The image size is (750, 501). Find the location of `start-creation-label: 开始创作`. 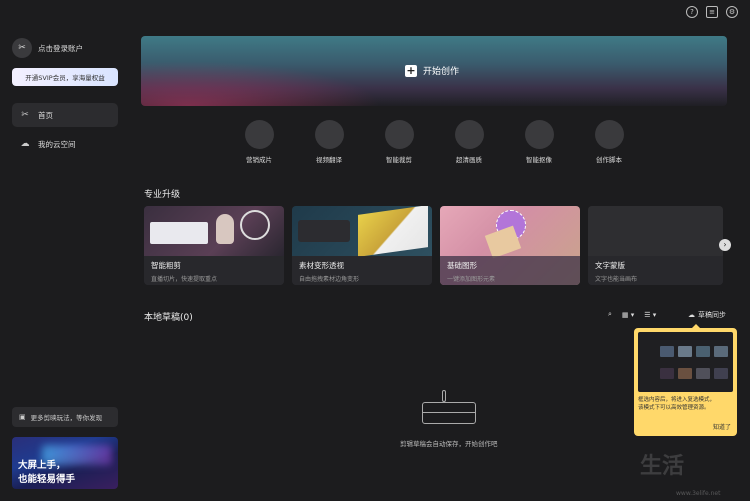

start-creation-label: 开始创作 is located at coordinates (441, 72).